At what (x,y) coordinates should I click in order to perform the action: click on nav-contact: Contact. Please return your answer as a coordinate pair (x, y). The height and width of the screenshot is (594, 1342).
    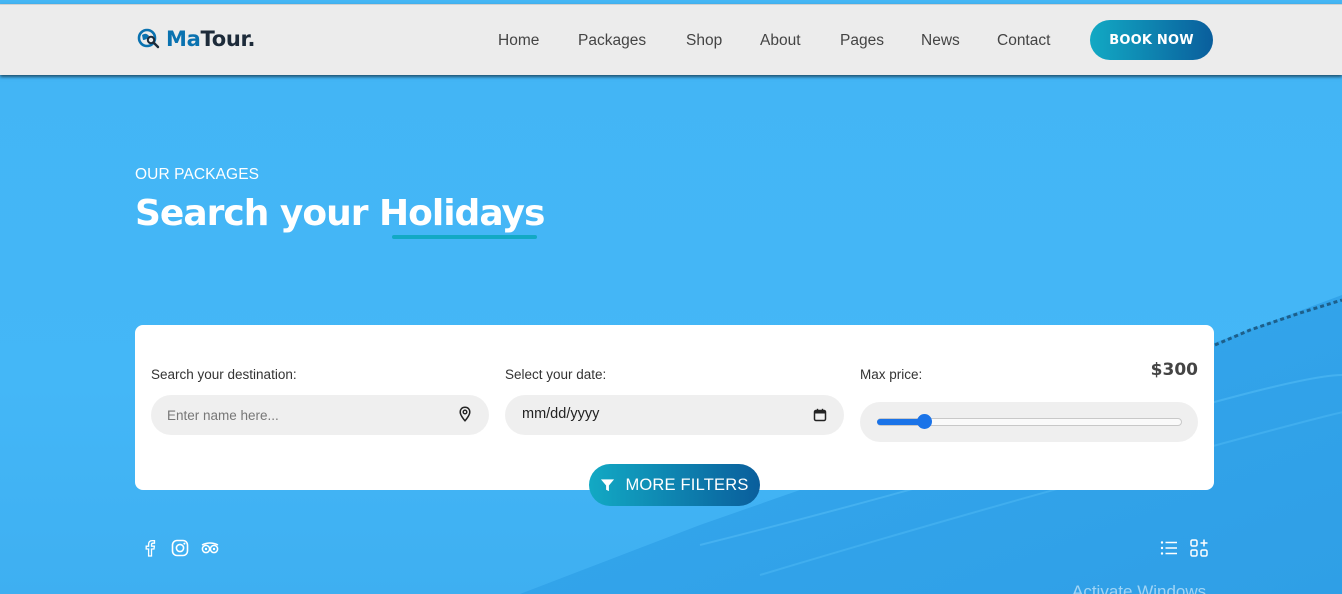
    Looking at the image, I should click on (1023, 41).